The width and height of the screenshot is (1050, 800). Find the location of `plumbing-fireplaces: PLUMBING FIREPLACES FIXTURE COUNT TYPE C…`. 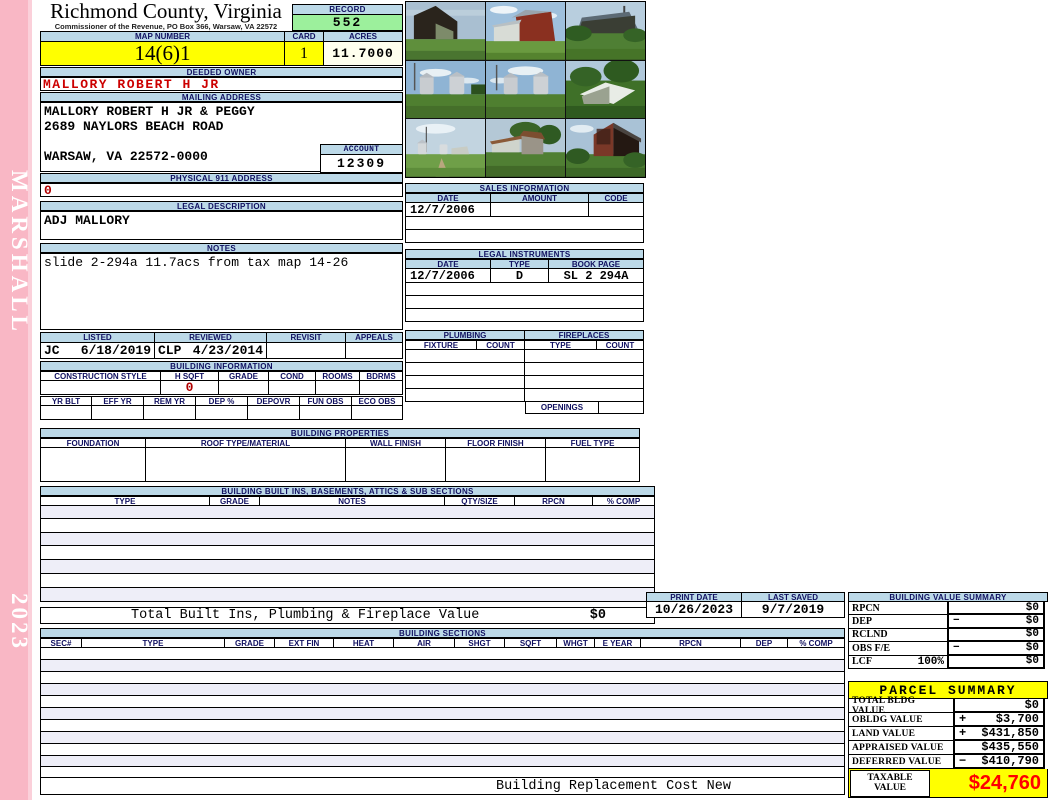

plumbing-fireplaces: PLUMBING FIREPLACES FIXTURE COUNT TYPE C… is located at coordinates (524, 372).